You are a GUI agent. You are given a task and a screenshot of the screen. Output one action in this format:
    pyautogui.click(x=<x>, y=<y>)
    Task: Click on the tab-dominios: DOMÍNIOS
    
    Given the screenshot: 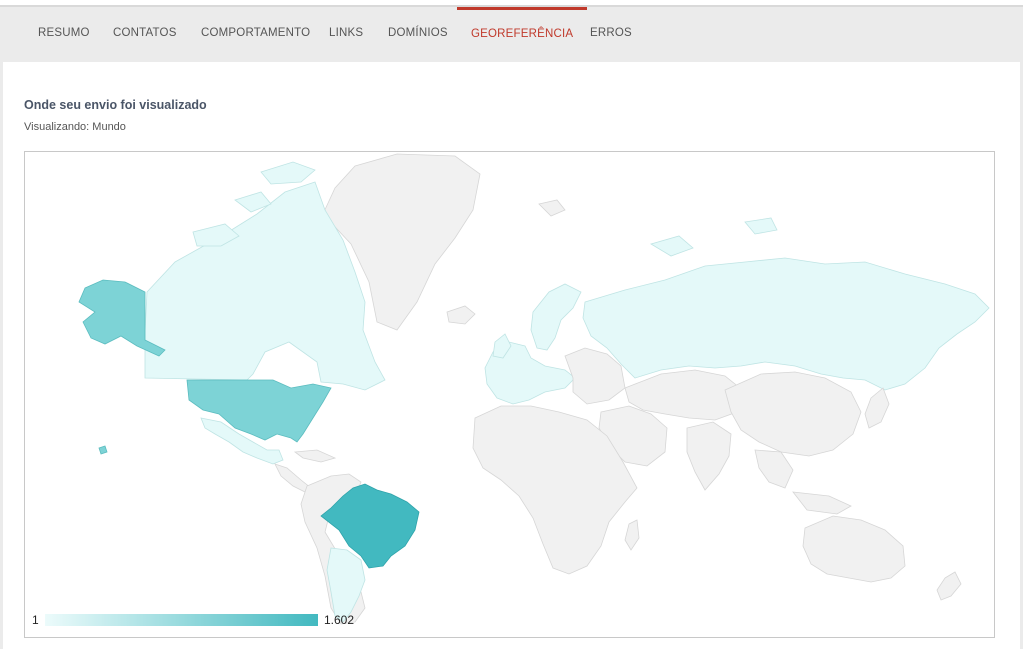 What is the action you would take?
    pyautogui.click(x=418, y=34)
    